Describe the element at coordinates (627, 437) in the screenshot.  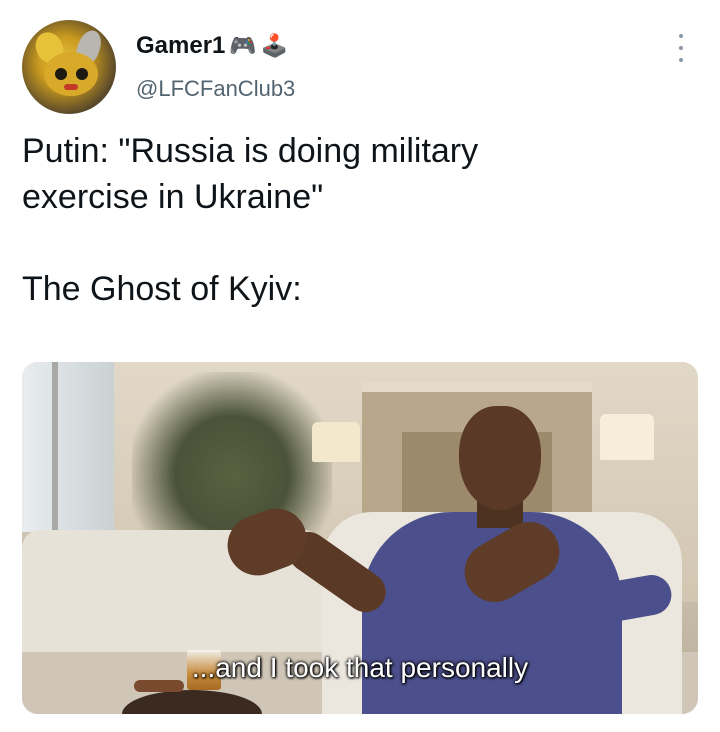
I see `lamp-right` at that location.